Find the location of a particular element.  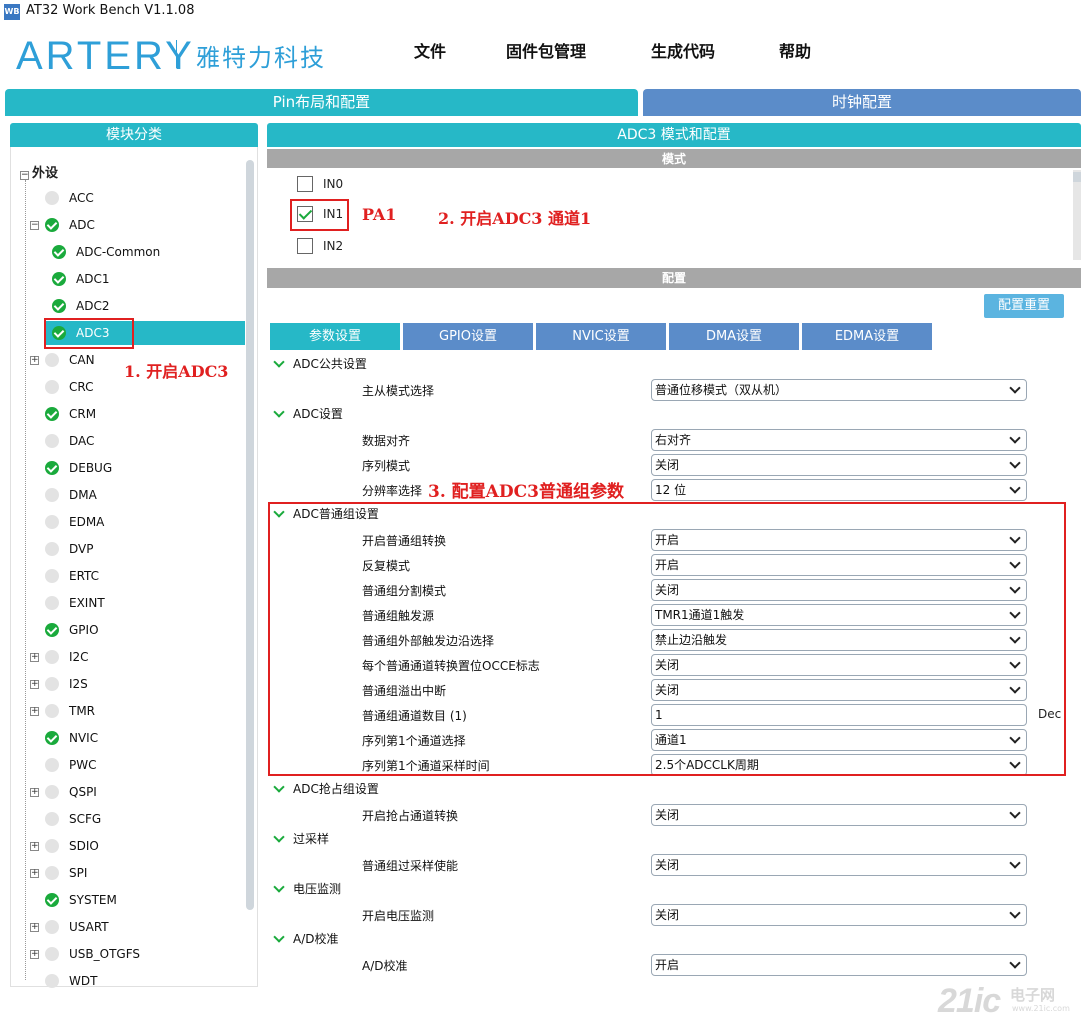

mode-scrollbar-thumb is located at coordinates (1077, 177).